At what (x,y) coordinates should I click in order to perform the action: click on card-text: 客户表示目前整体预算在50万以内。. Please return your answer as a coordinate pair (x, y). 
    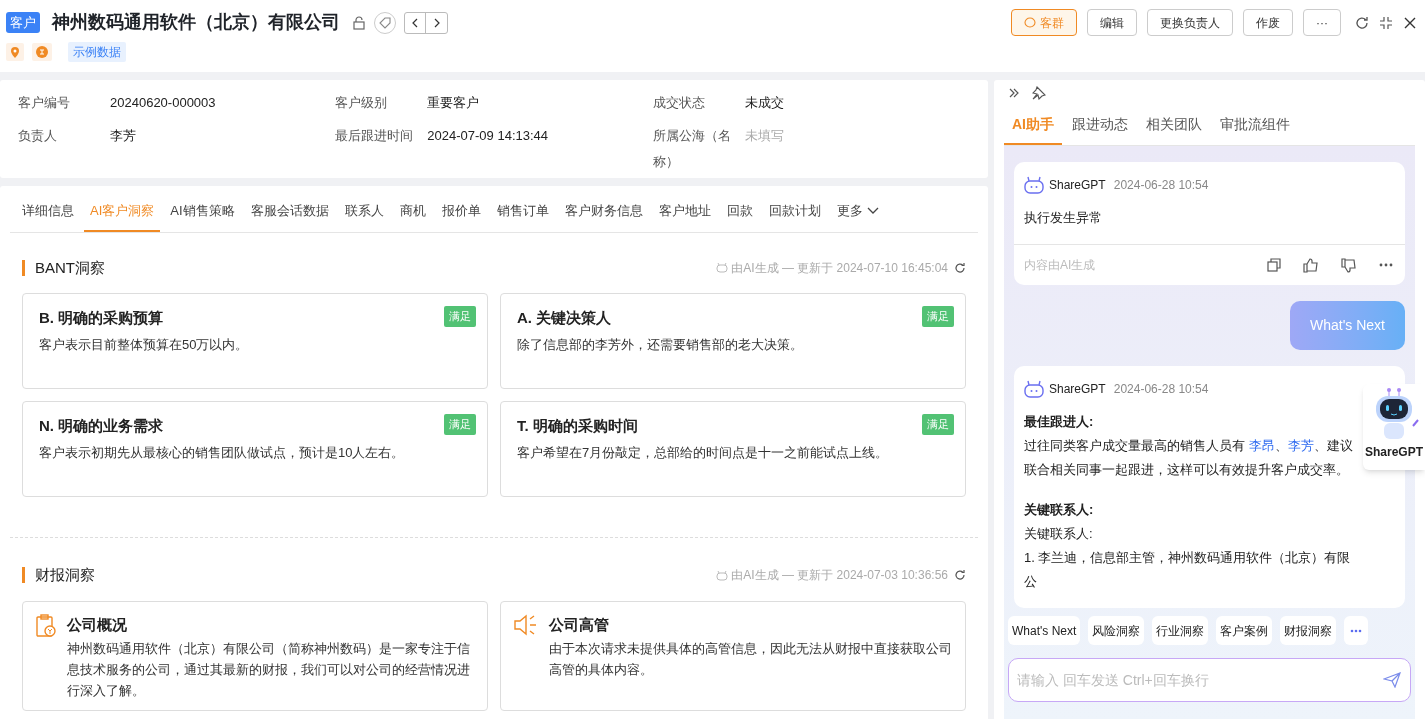
    Looking at the image, I should click on (144, 344).